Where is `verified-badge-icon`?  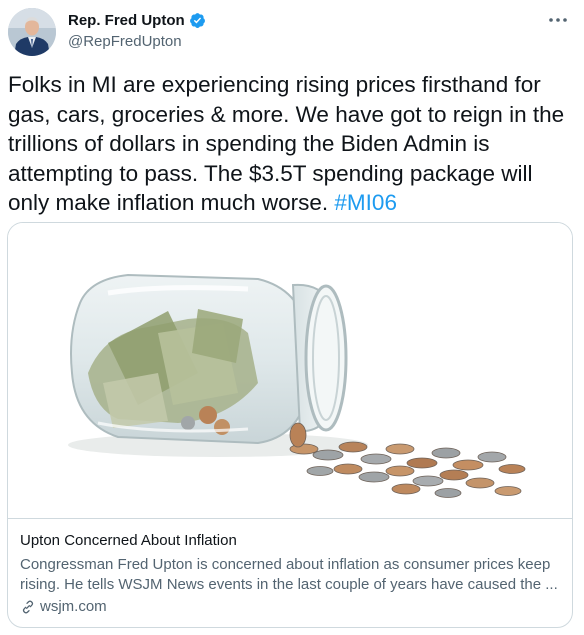 verified-badge-icon is located at coordinates (197, 20).